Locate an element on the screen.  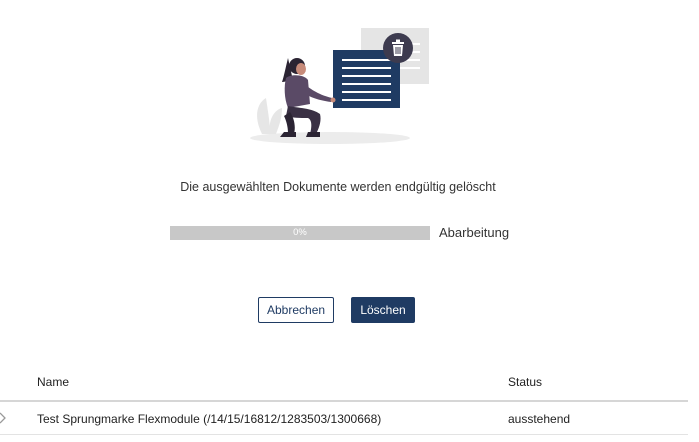
progress-percent: 0% is located at coordinates (300, 232).